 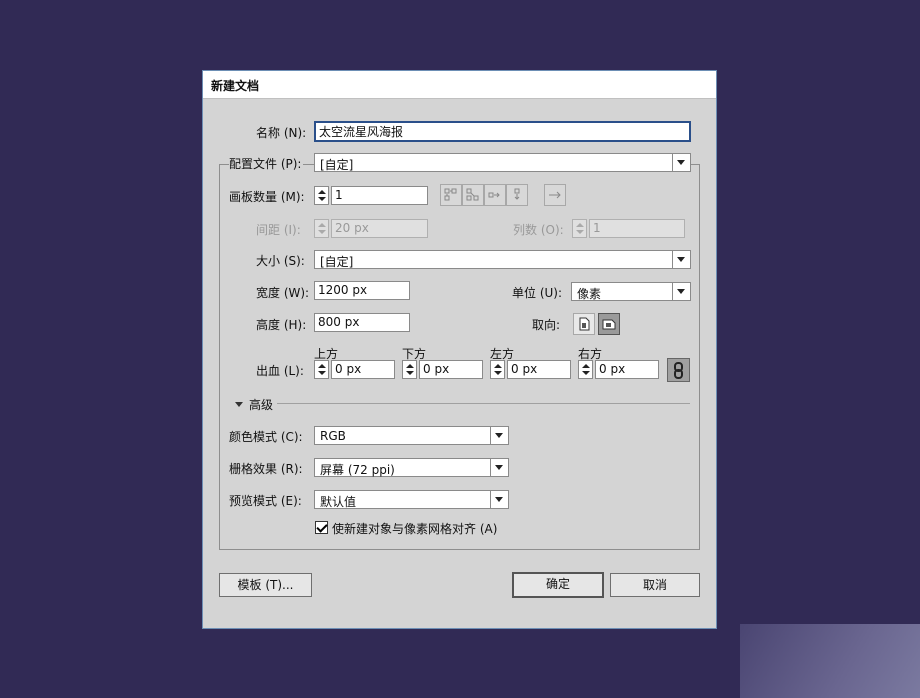 What do you see at coordinates (278, 230) in the screenshot?
I see `spacing-label: 间距 (I):` at bounding box center [278, 230].